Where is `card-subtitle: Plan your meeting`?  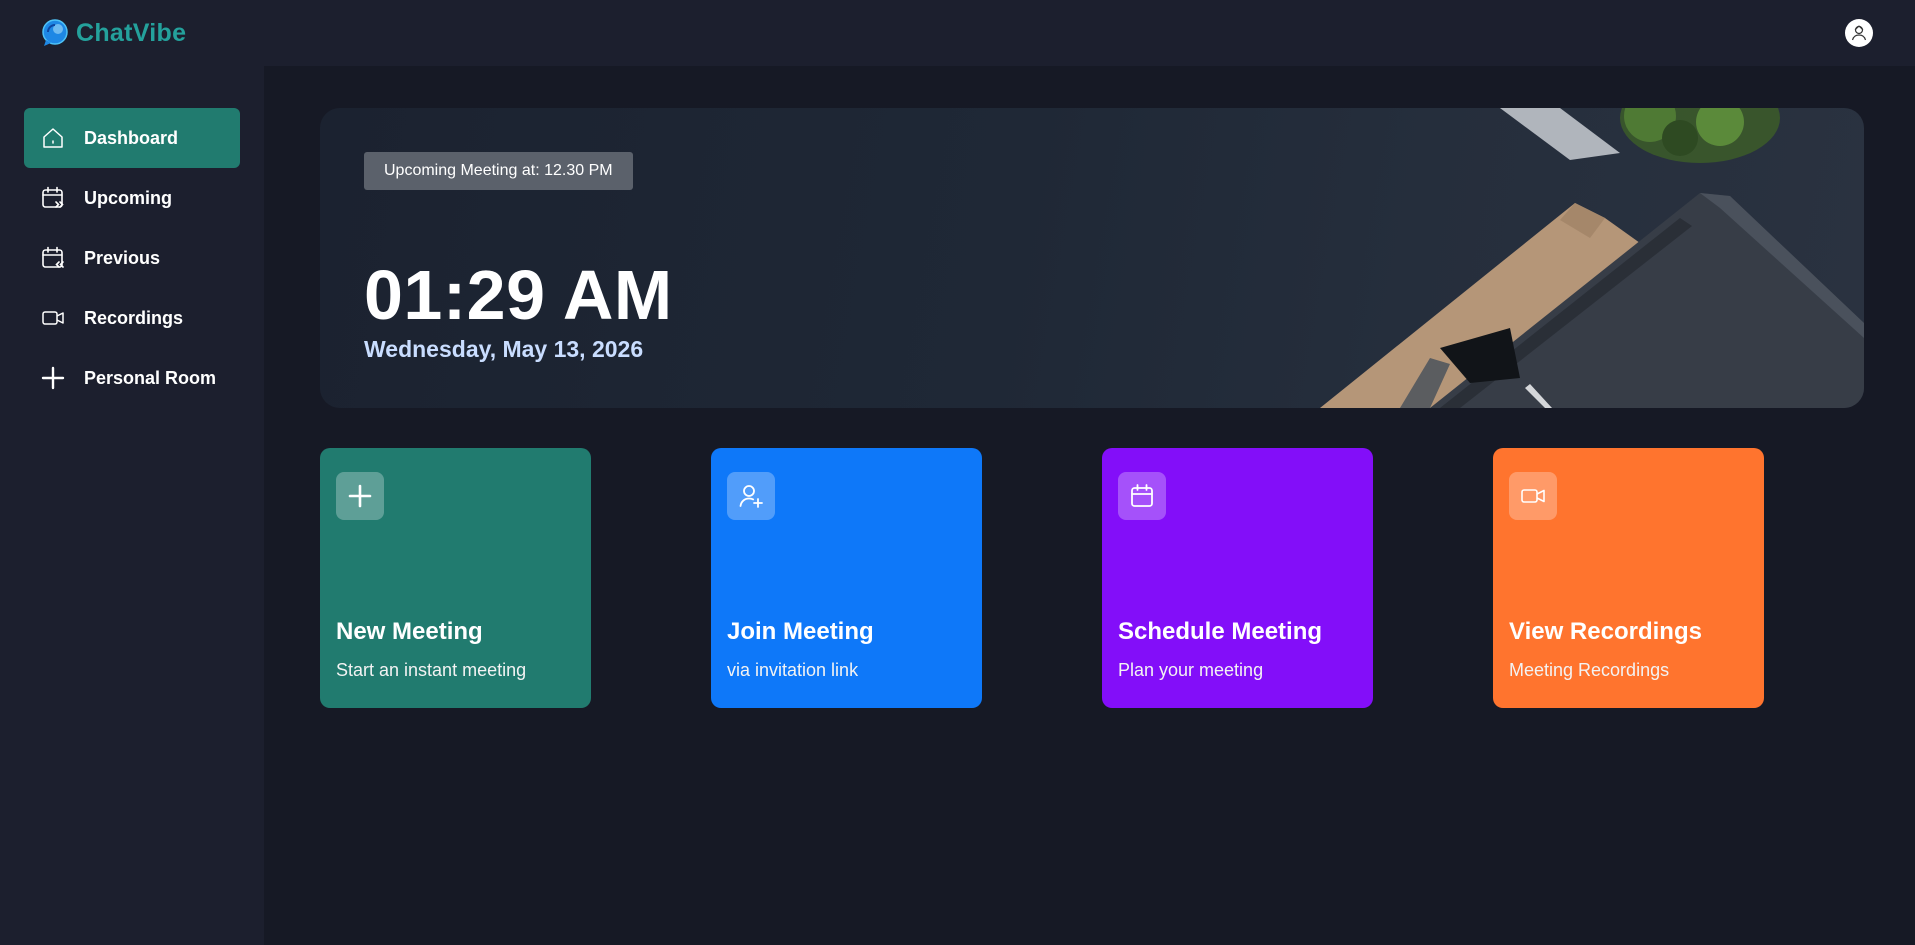
card-subtitle: Plan your meeting is located at coordinates (1191, 670).